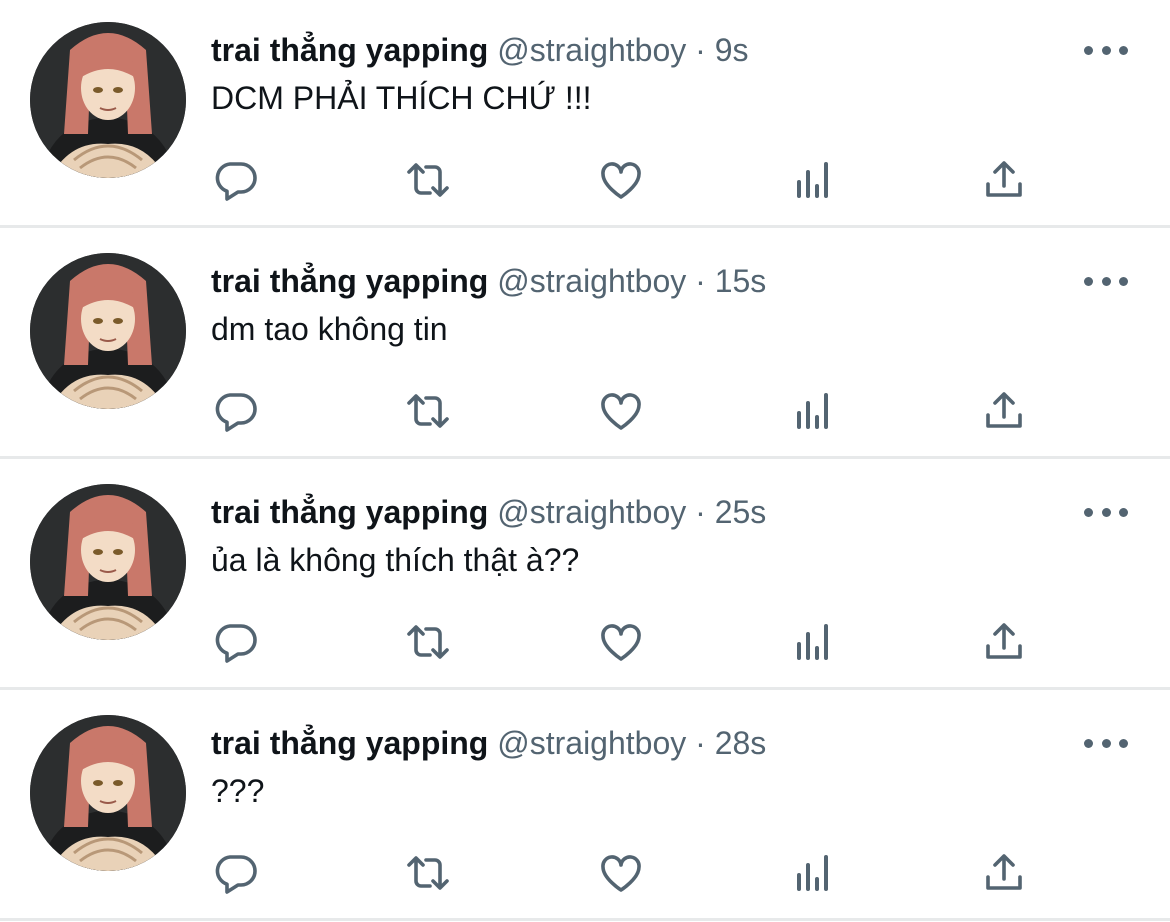 This screenshot has width=1170, height=922. I want to click on tweet-header: trai thẳng yapping @straightboy · 28s, so click(488, 743).